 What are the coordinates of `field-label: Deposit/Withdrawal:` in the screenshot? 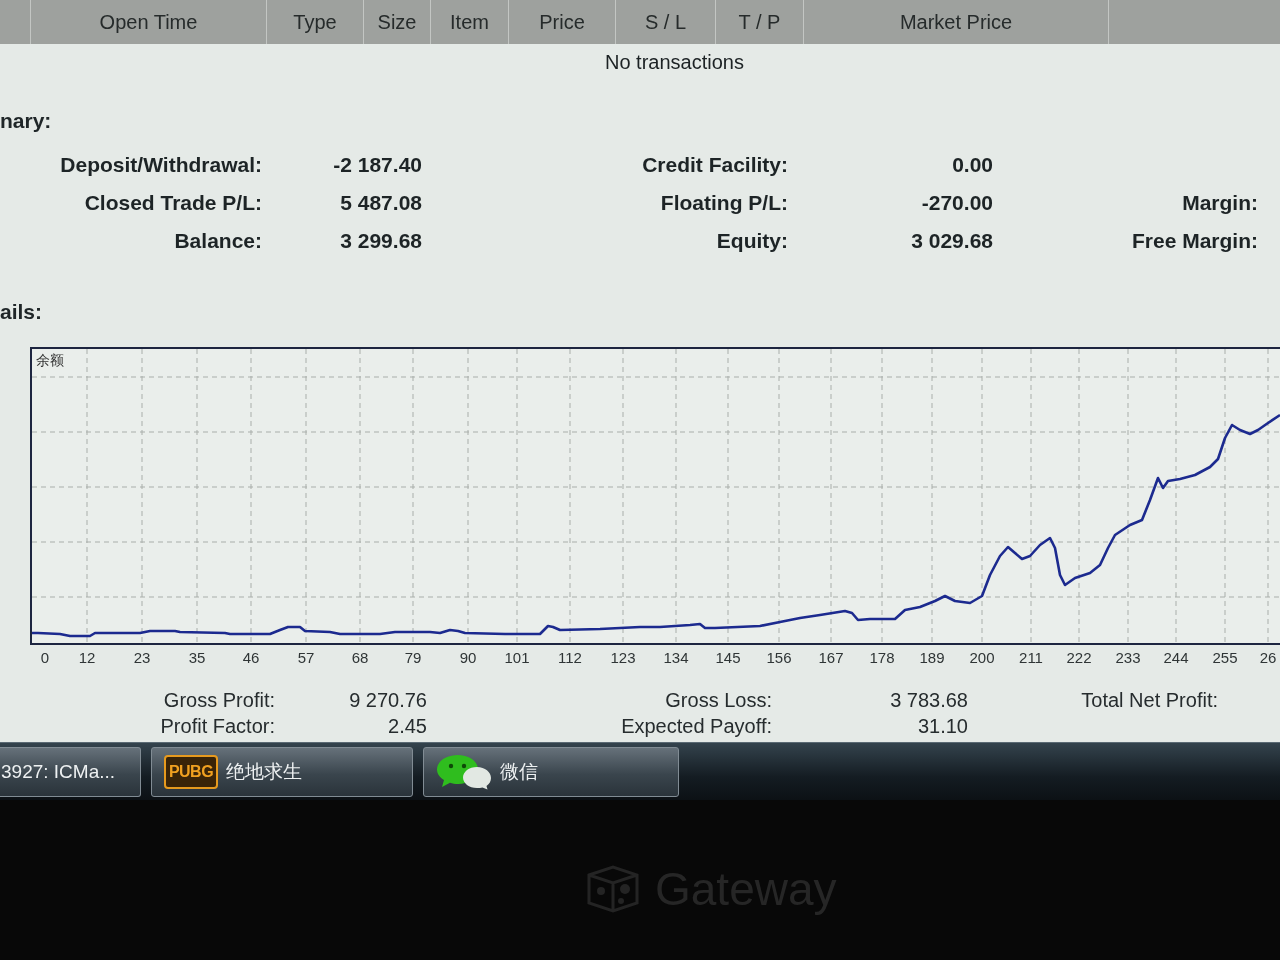 It's located at (161, 165).